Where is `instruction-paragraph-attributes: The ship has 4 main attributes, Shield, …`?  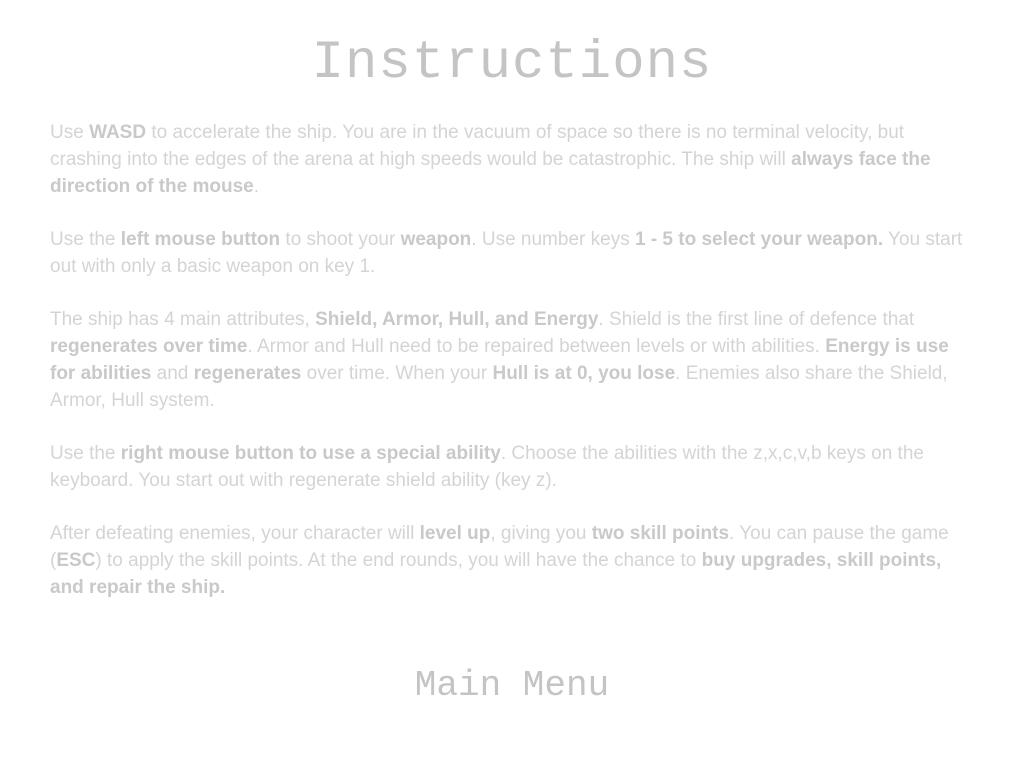 instruction-paragraph-attributes: The ship has 4 main attributes, Shield, … is located at coordinates (512, 360).